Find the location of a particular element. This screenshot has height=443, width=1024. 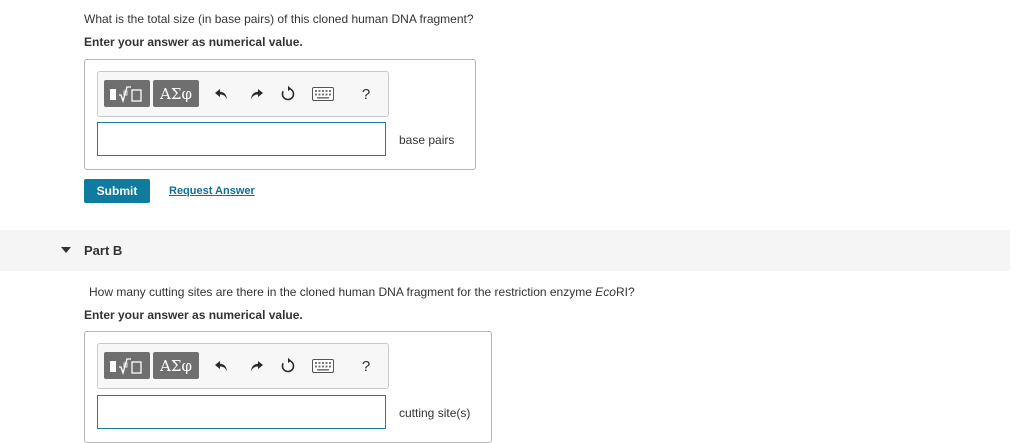

part-a-unit-label: base pairs is located at coordinates (427, 140).